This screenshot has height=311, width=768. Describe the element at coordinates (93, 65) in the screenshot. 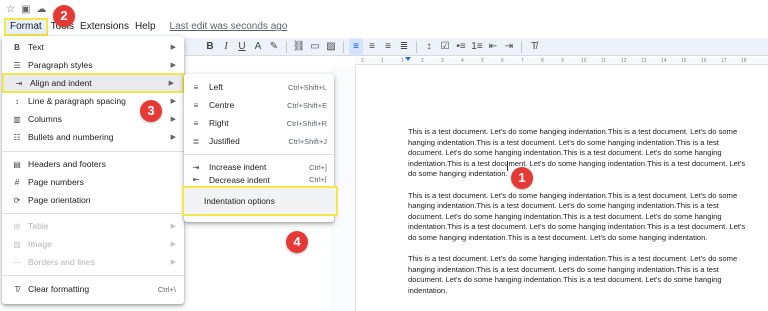

I see `format-menu-paragraph-styles: ☰ Paragraph styles ▶` at that location.